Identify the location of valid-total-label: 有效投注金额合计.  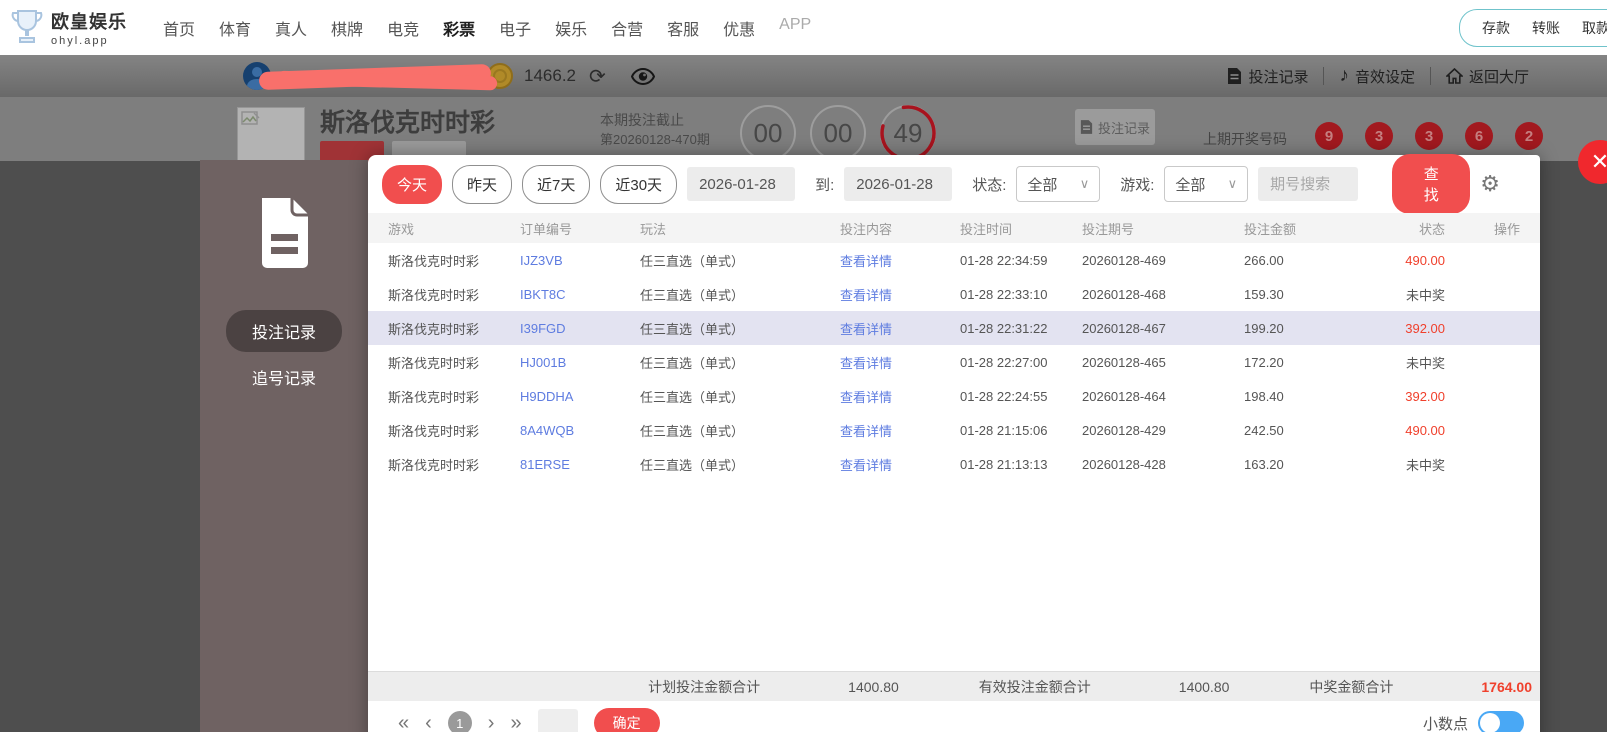
(1034, 686).